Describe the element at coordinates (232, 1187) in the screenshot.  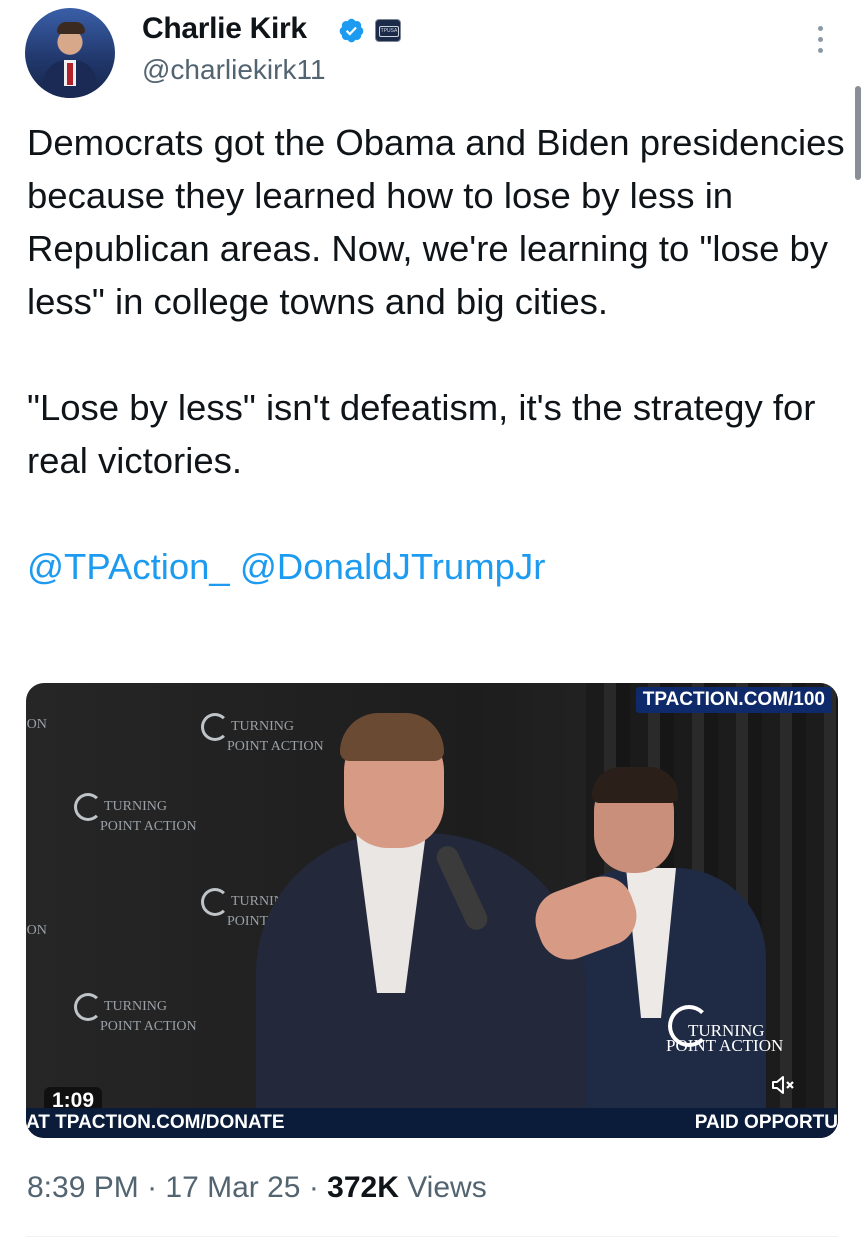
I see `tweet-date: 17 Mar 25` at that location.